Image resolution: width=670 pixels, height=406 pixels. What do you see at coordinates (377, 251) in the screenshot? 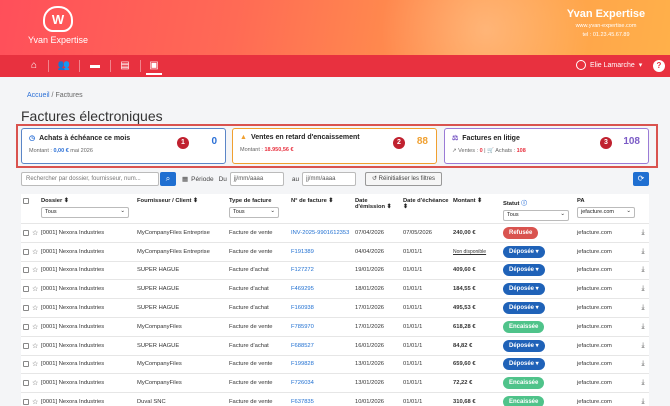
I see `cell-emission: 04/04/2026` at bounding box center [377, 251].